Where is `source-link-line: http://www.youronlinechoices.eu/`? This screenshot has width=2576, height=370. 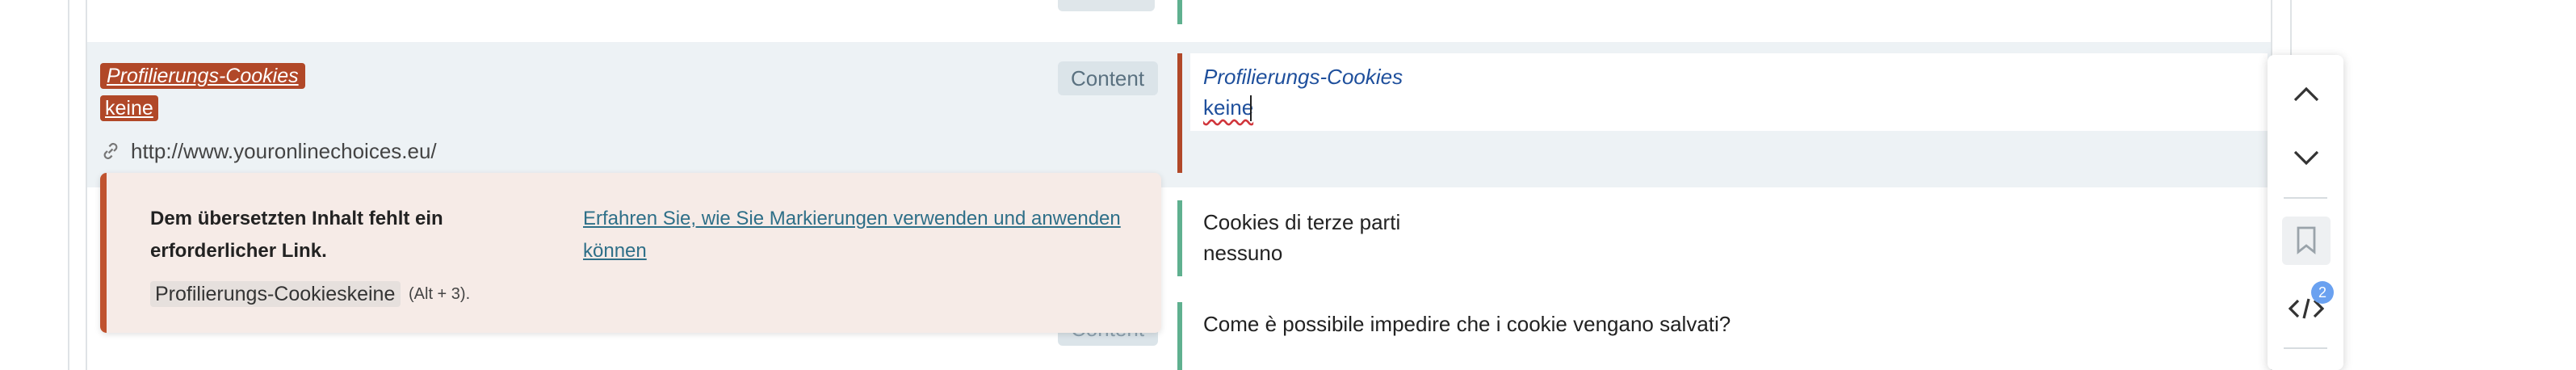
source-link-line: http://www.youronlinechoices.eu/ is located at coordinates (268, 151).